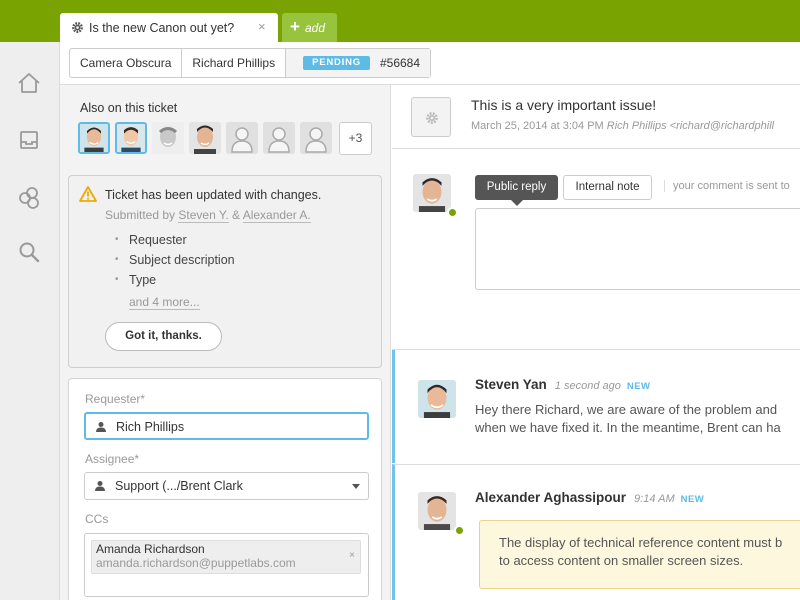  I want to click on internal-note-button: Internal note, so click(607, 187).